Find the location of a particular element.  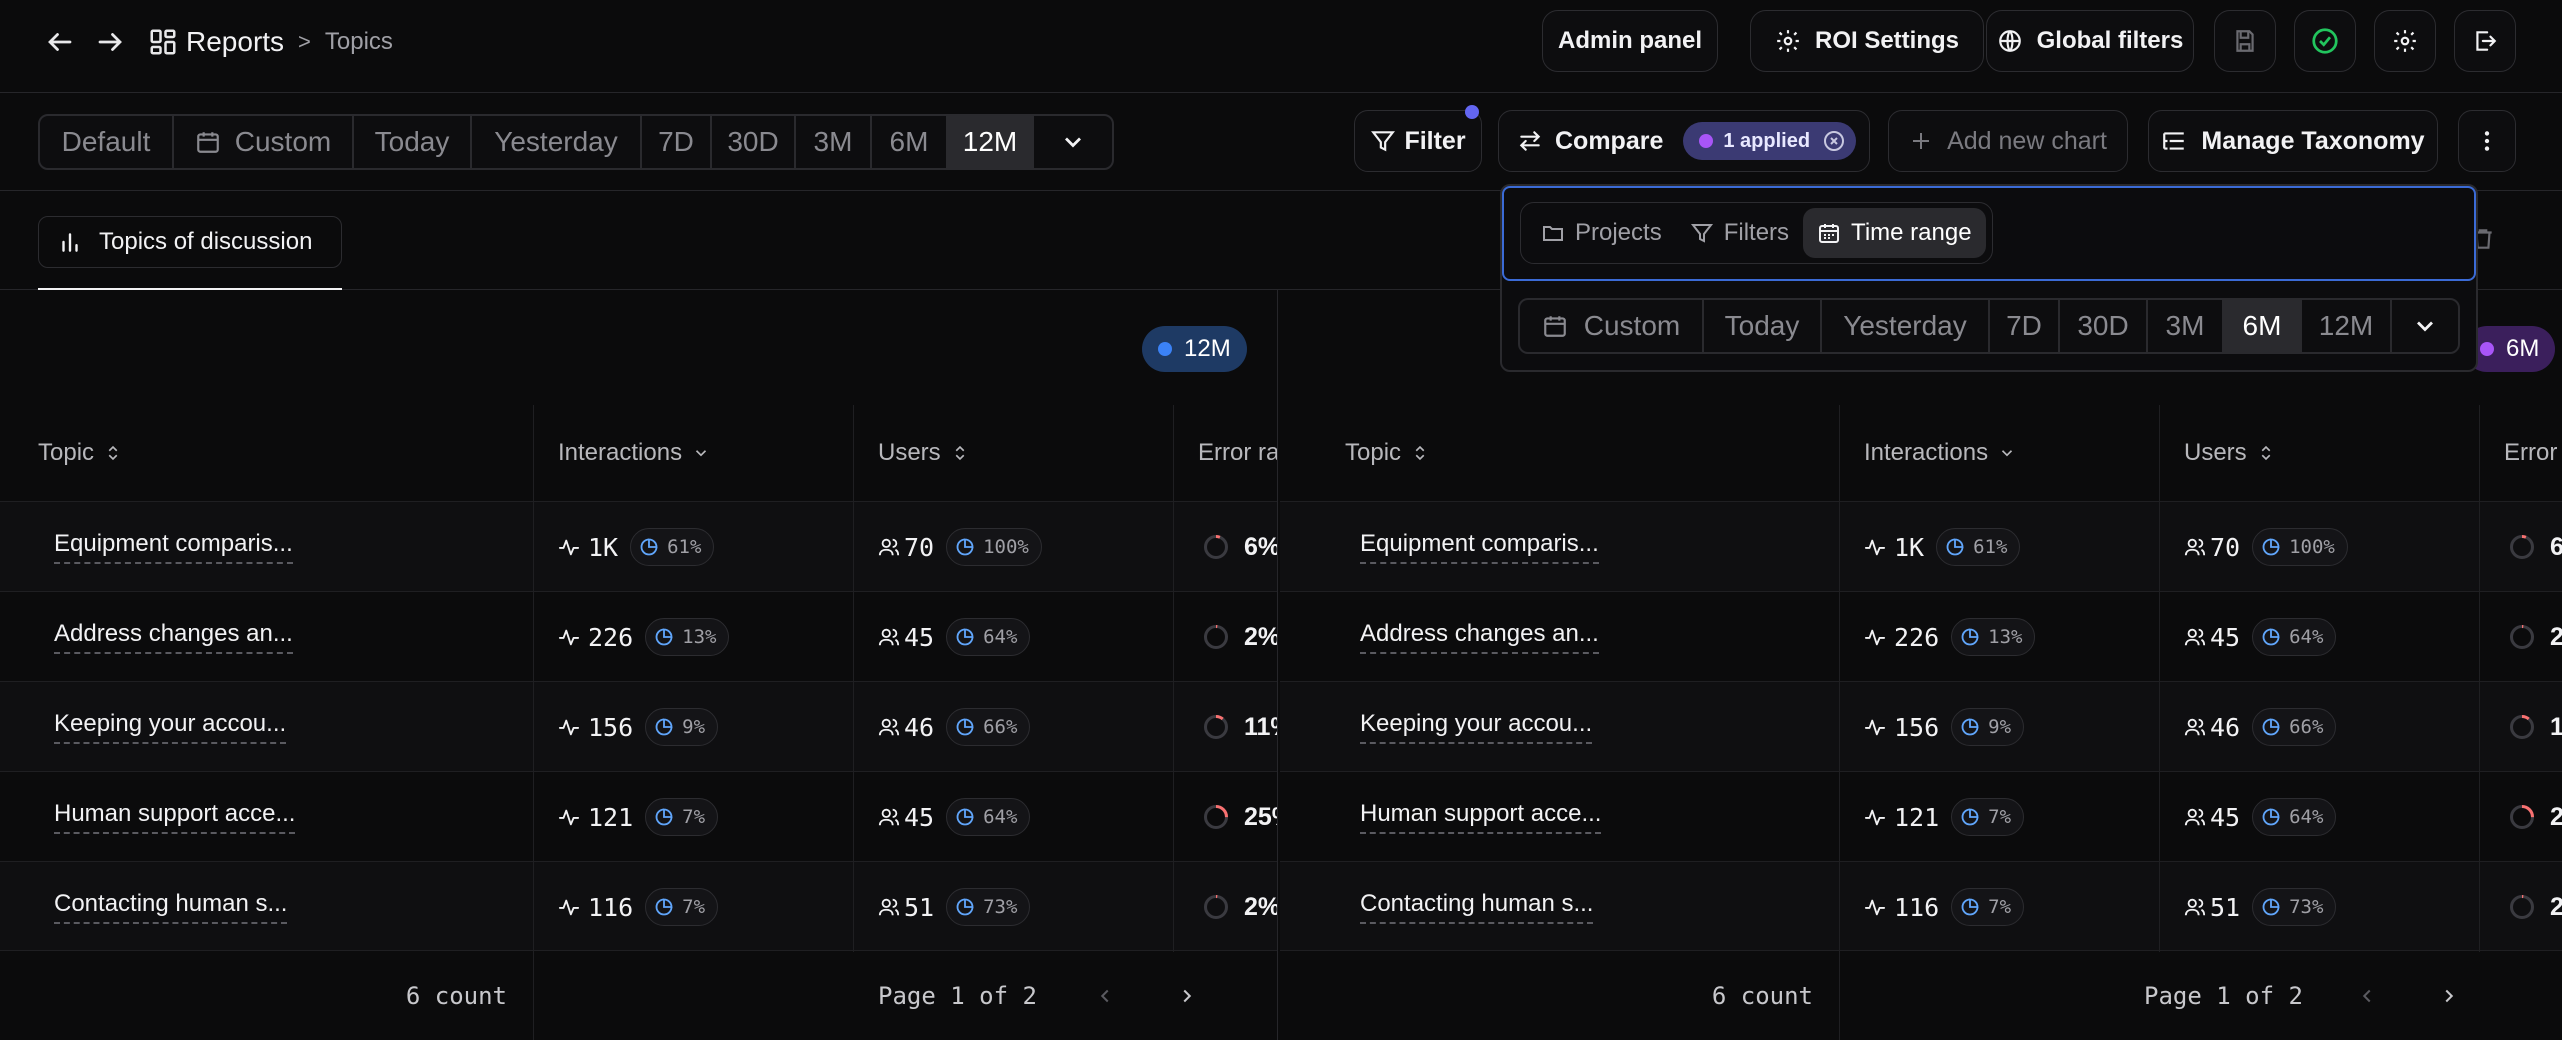

interactions-value: 226 is located at coordinates (611, 637).